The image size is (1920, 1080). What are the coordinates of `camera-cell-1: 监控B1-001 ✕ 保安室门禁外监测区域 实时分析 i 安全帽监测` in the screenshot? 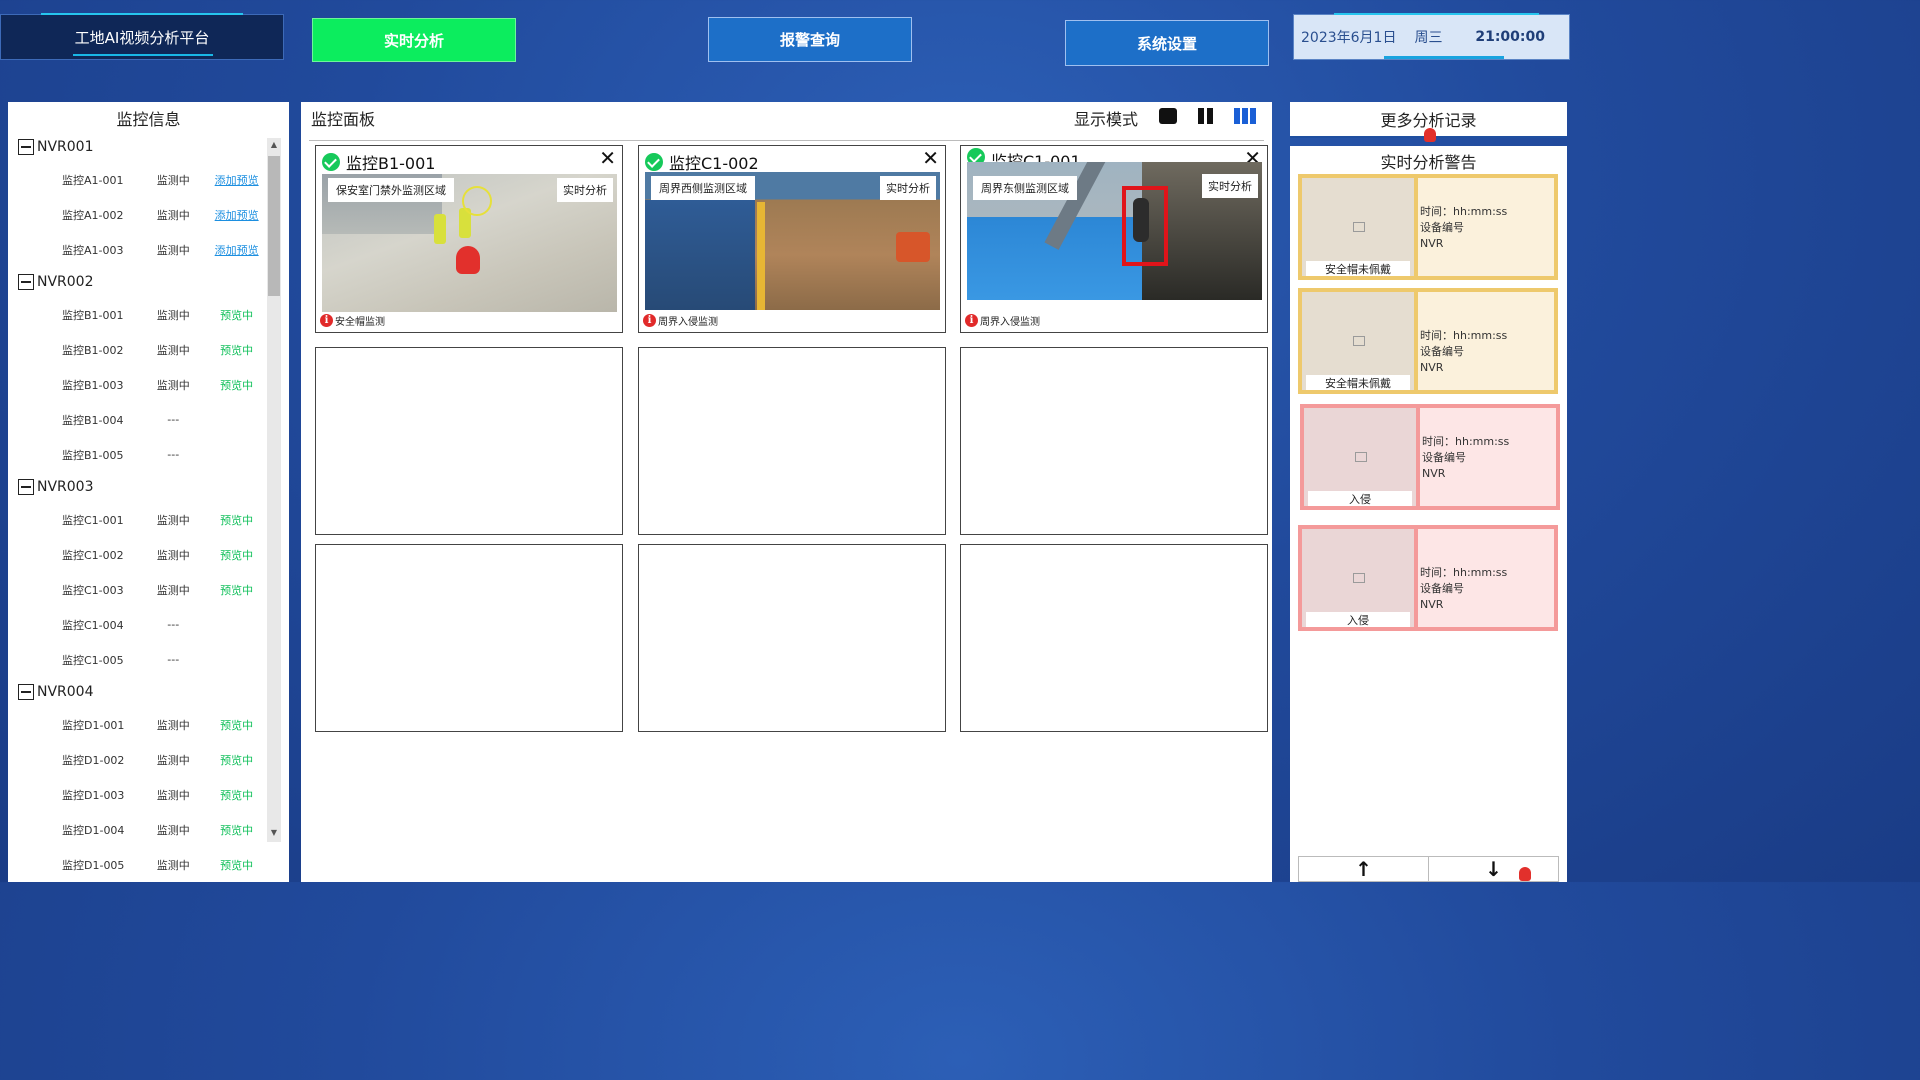 It's located at (469, 239).